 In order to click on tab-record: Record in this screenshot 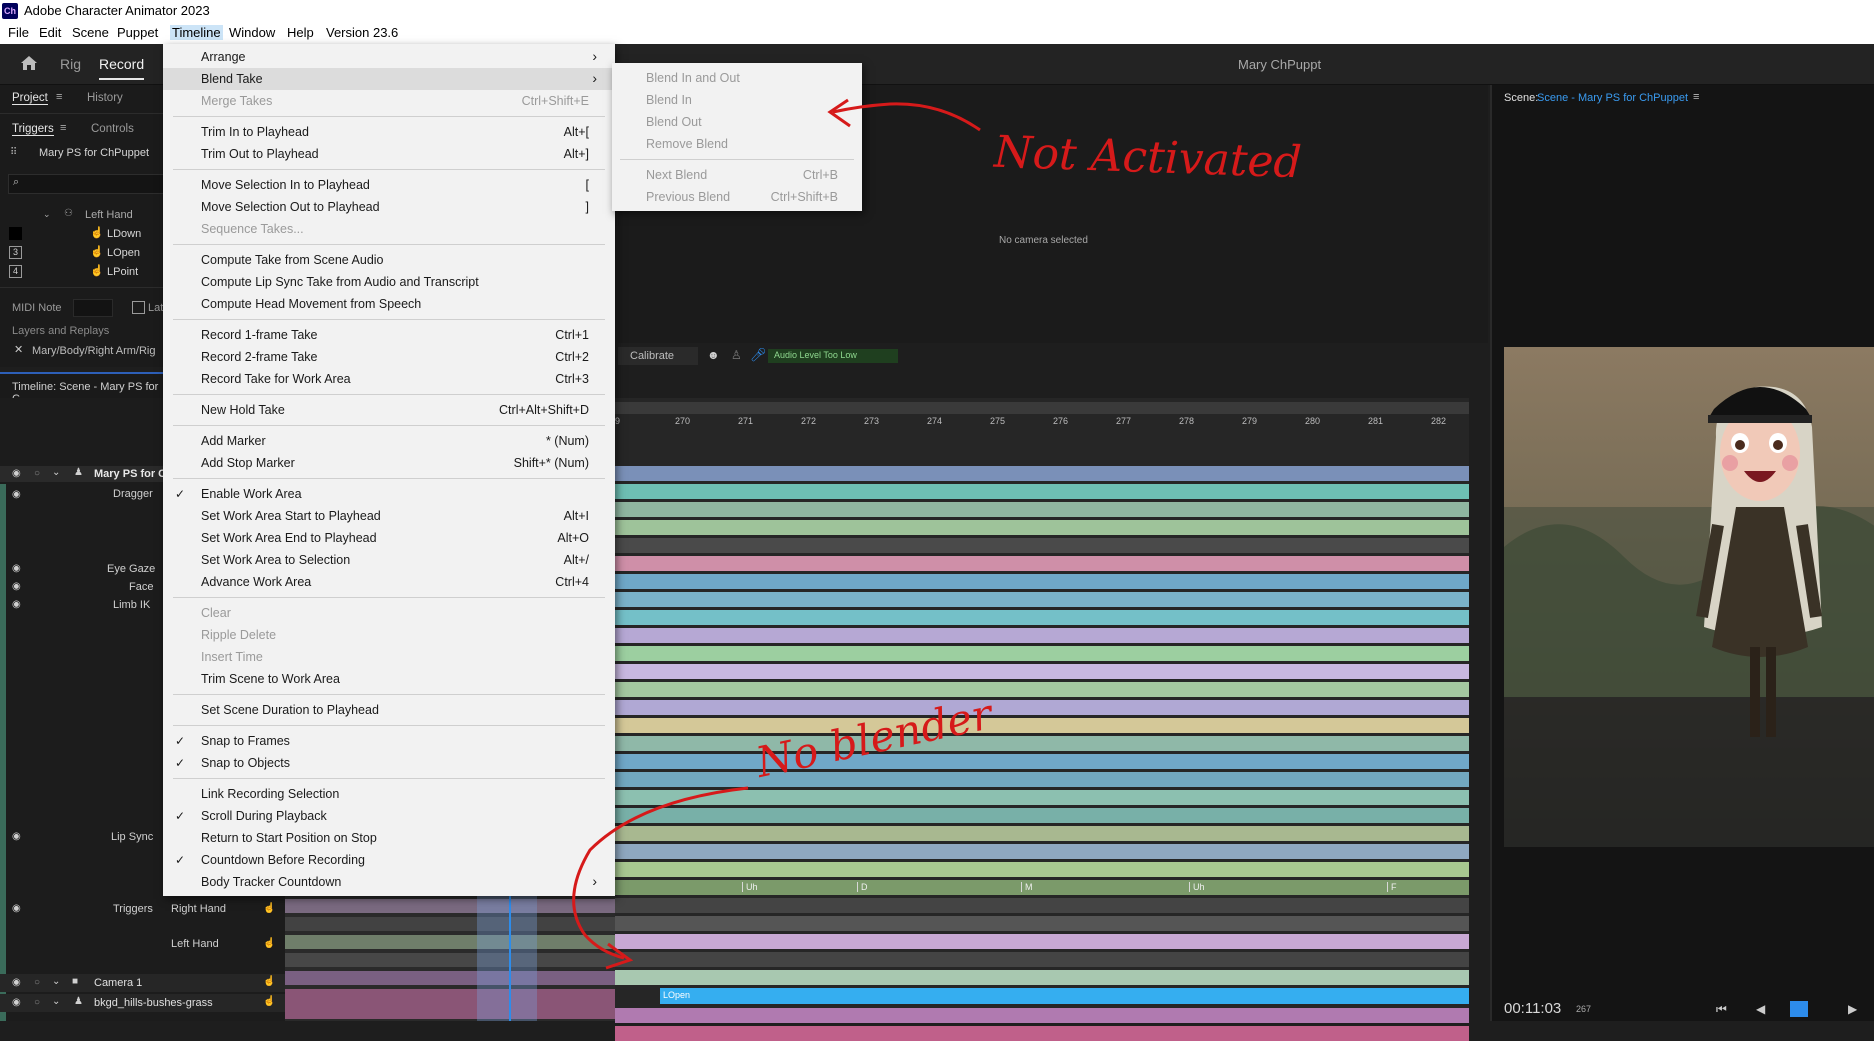, I will do `click(122, 68)`.